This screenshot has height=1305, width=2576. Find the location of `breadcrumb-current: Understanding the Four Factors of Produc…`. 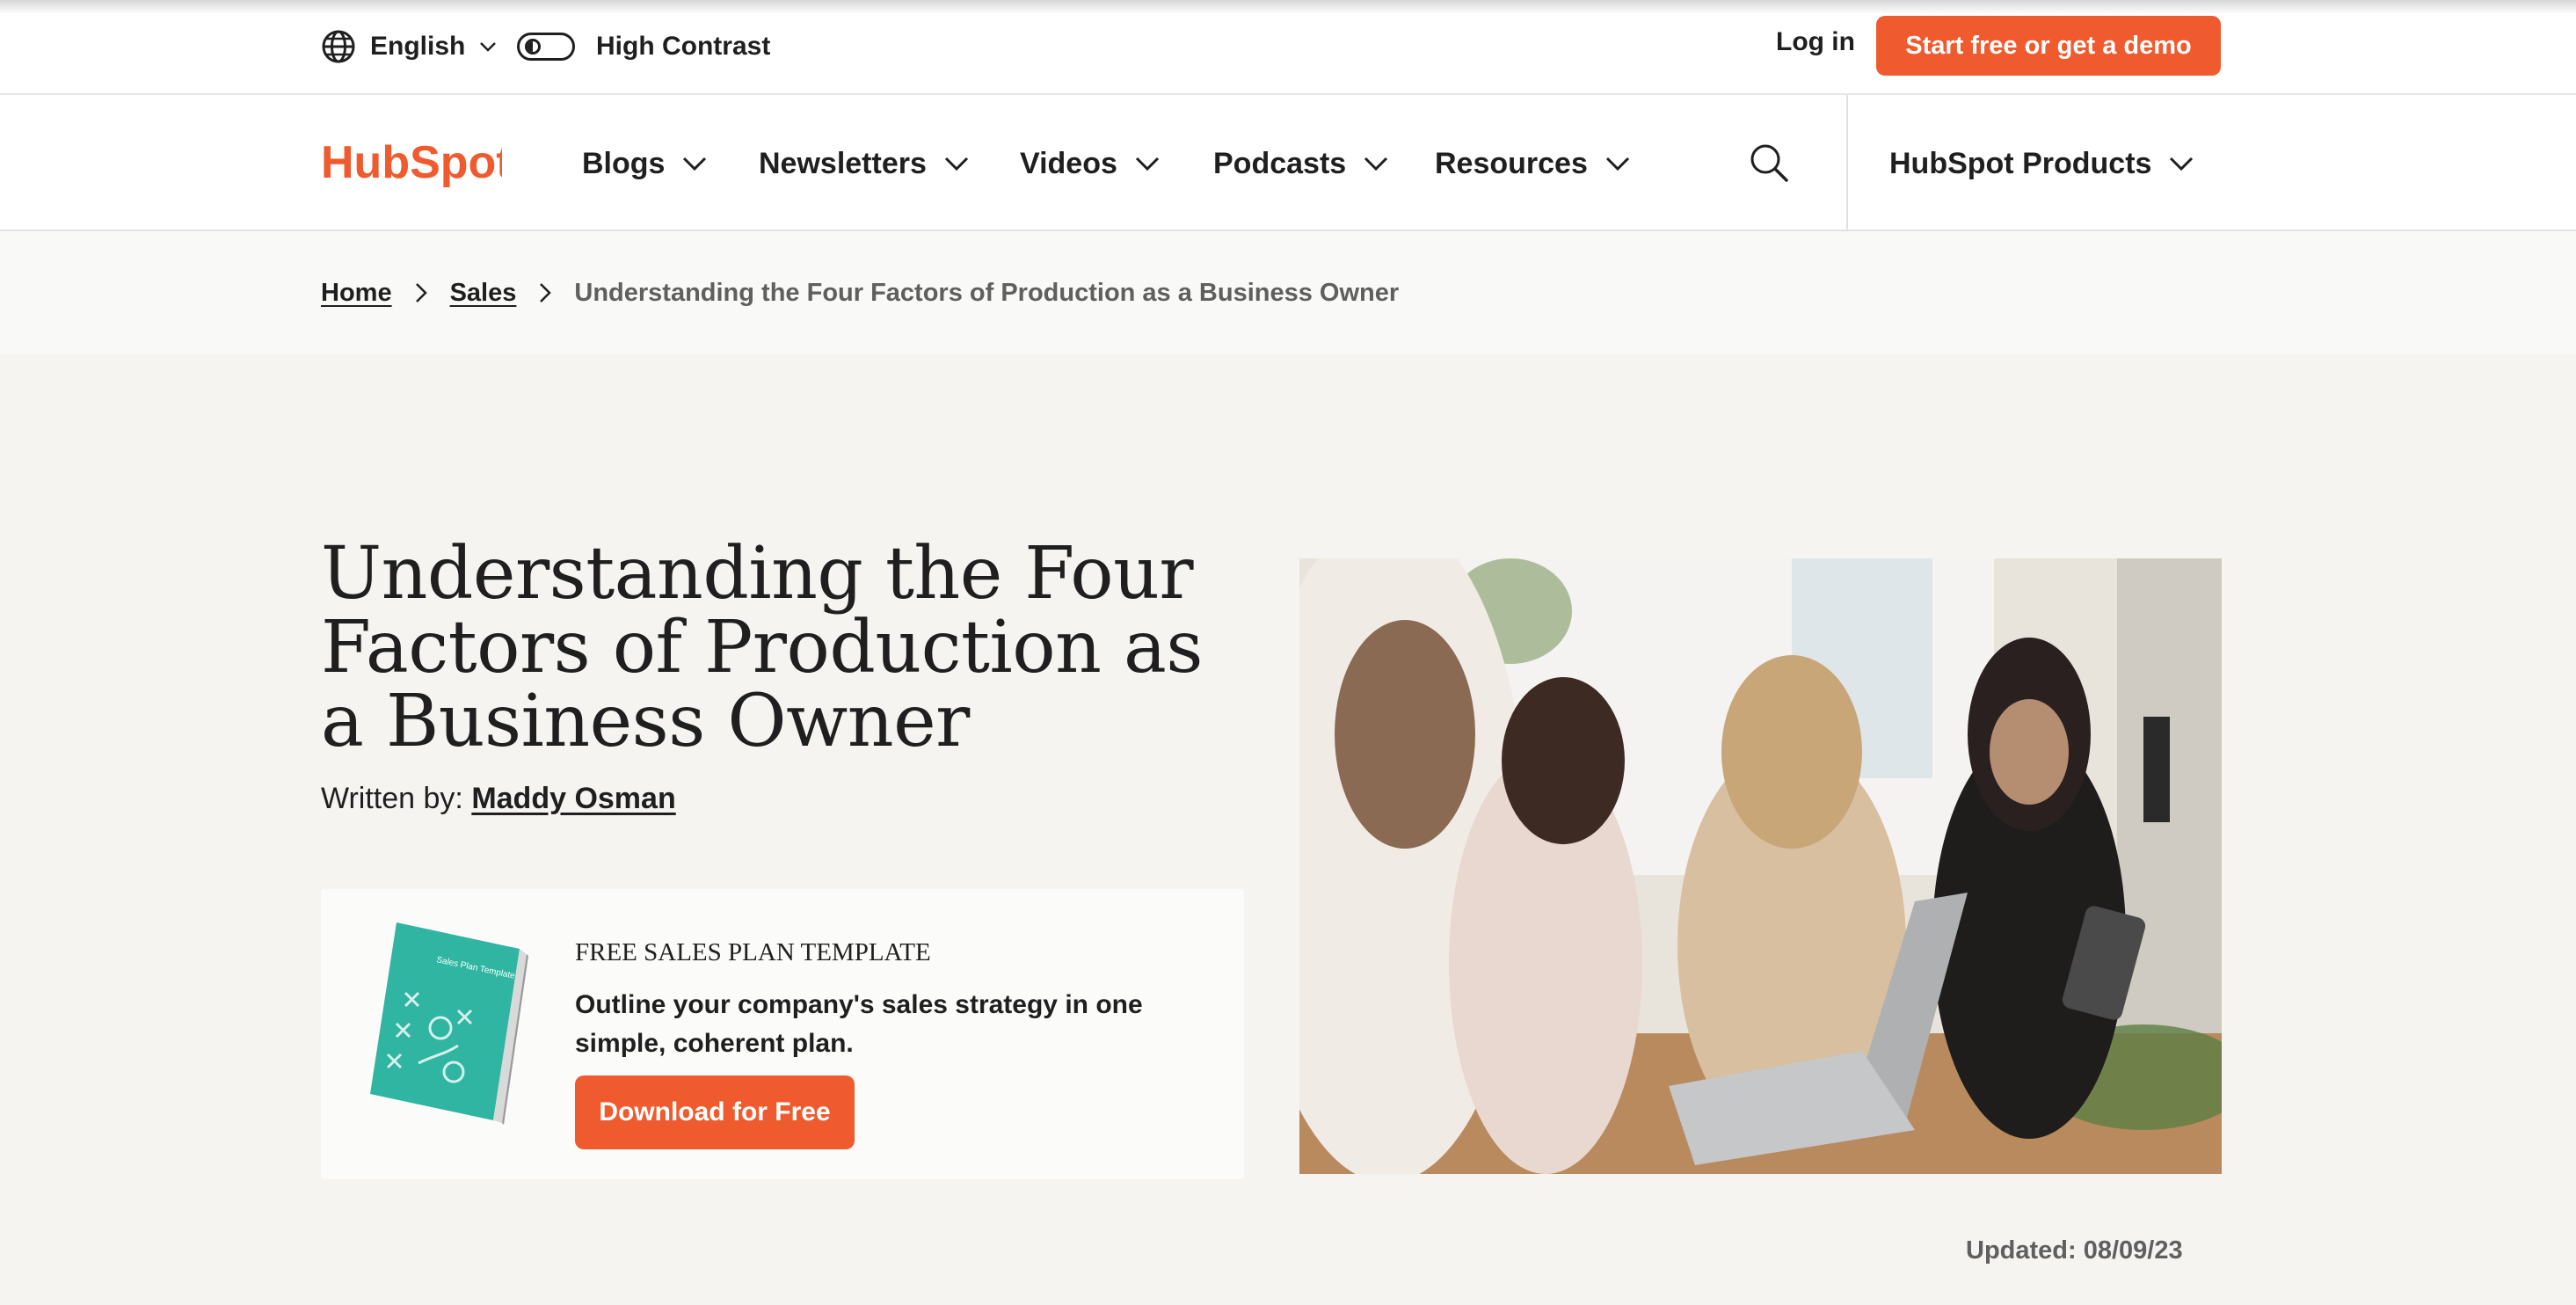

breadcrumb-current: Understanding the Four Factors of Produc… is located at coordinates (987, 293).